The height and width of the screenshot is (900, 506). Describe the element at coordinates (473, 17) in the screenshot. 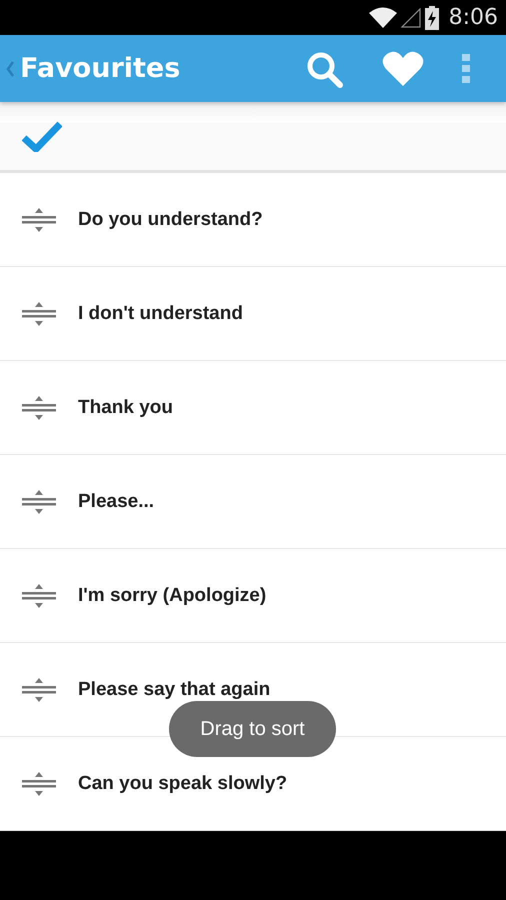

I see `clock-time: 8:06` at that location.